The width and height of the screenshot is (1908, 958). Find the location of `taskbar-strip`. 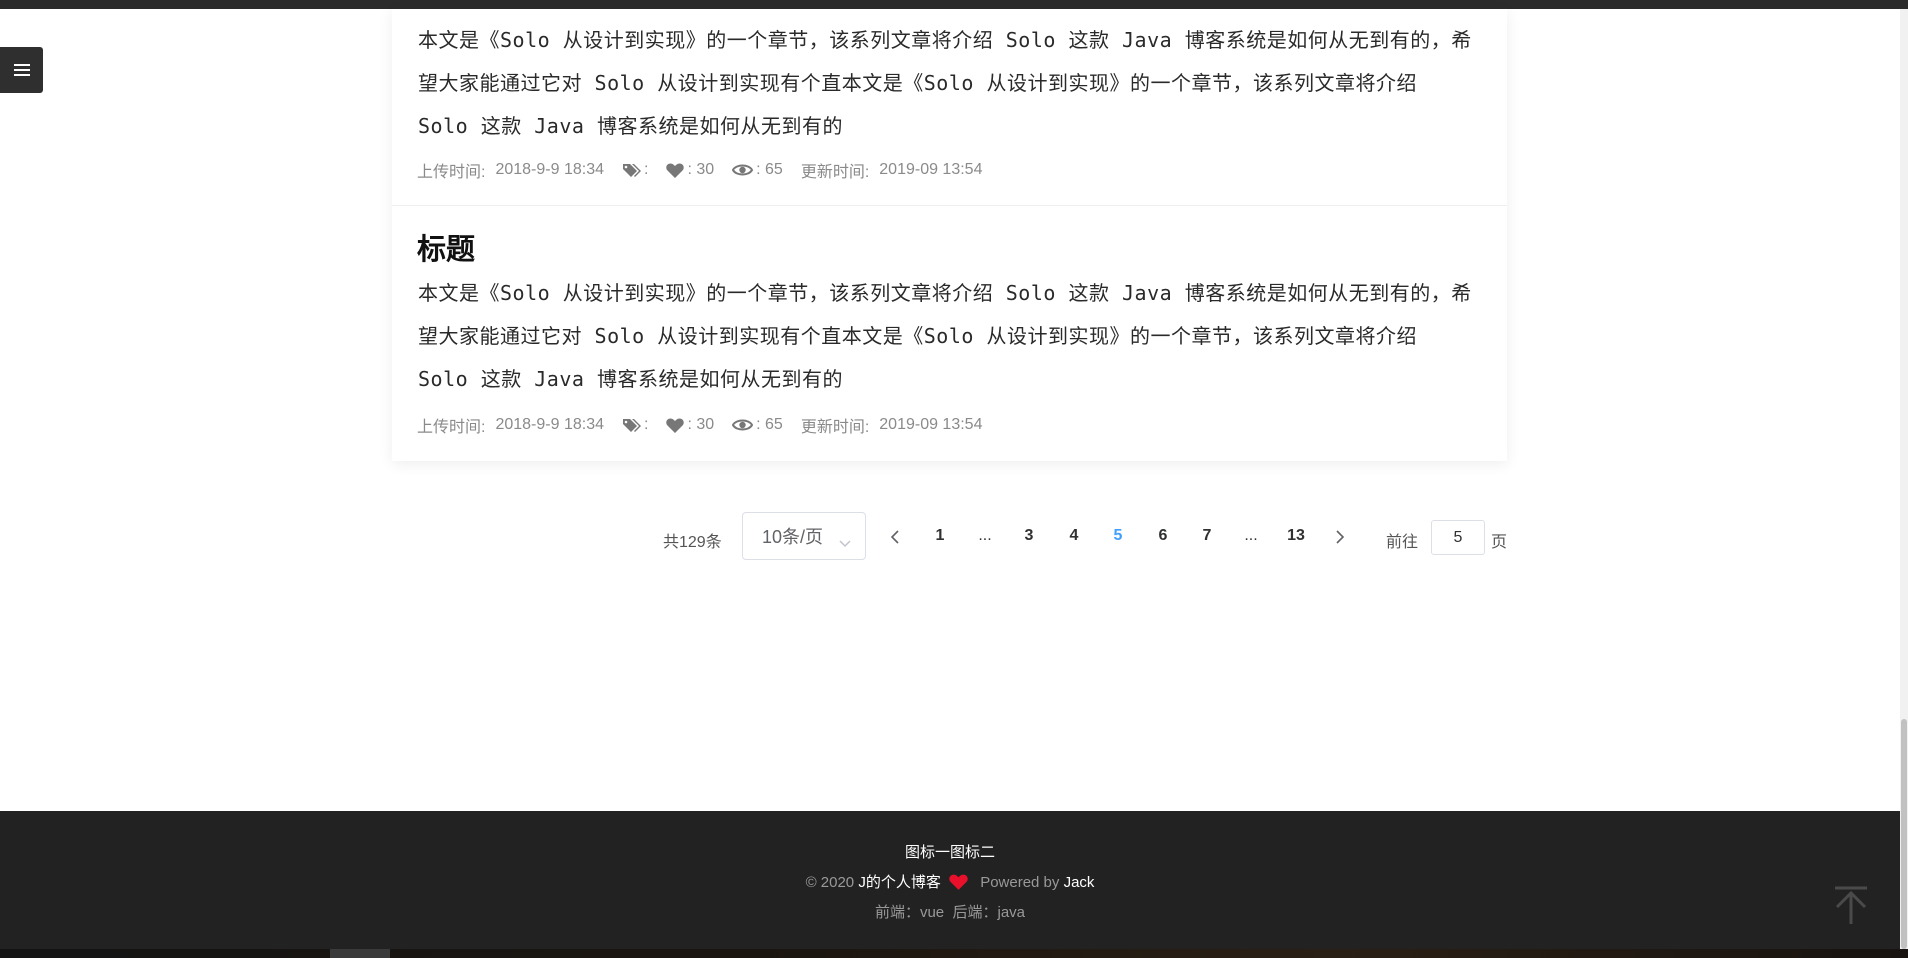

taskbar-strip is located at coordinates (954, 953).